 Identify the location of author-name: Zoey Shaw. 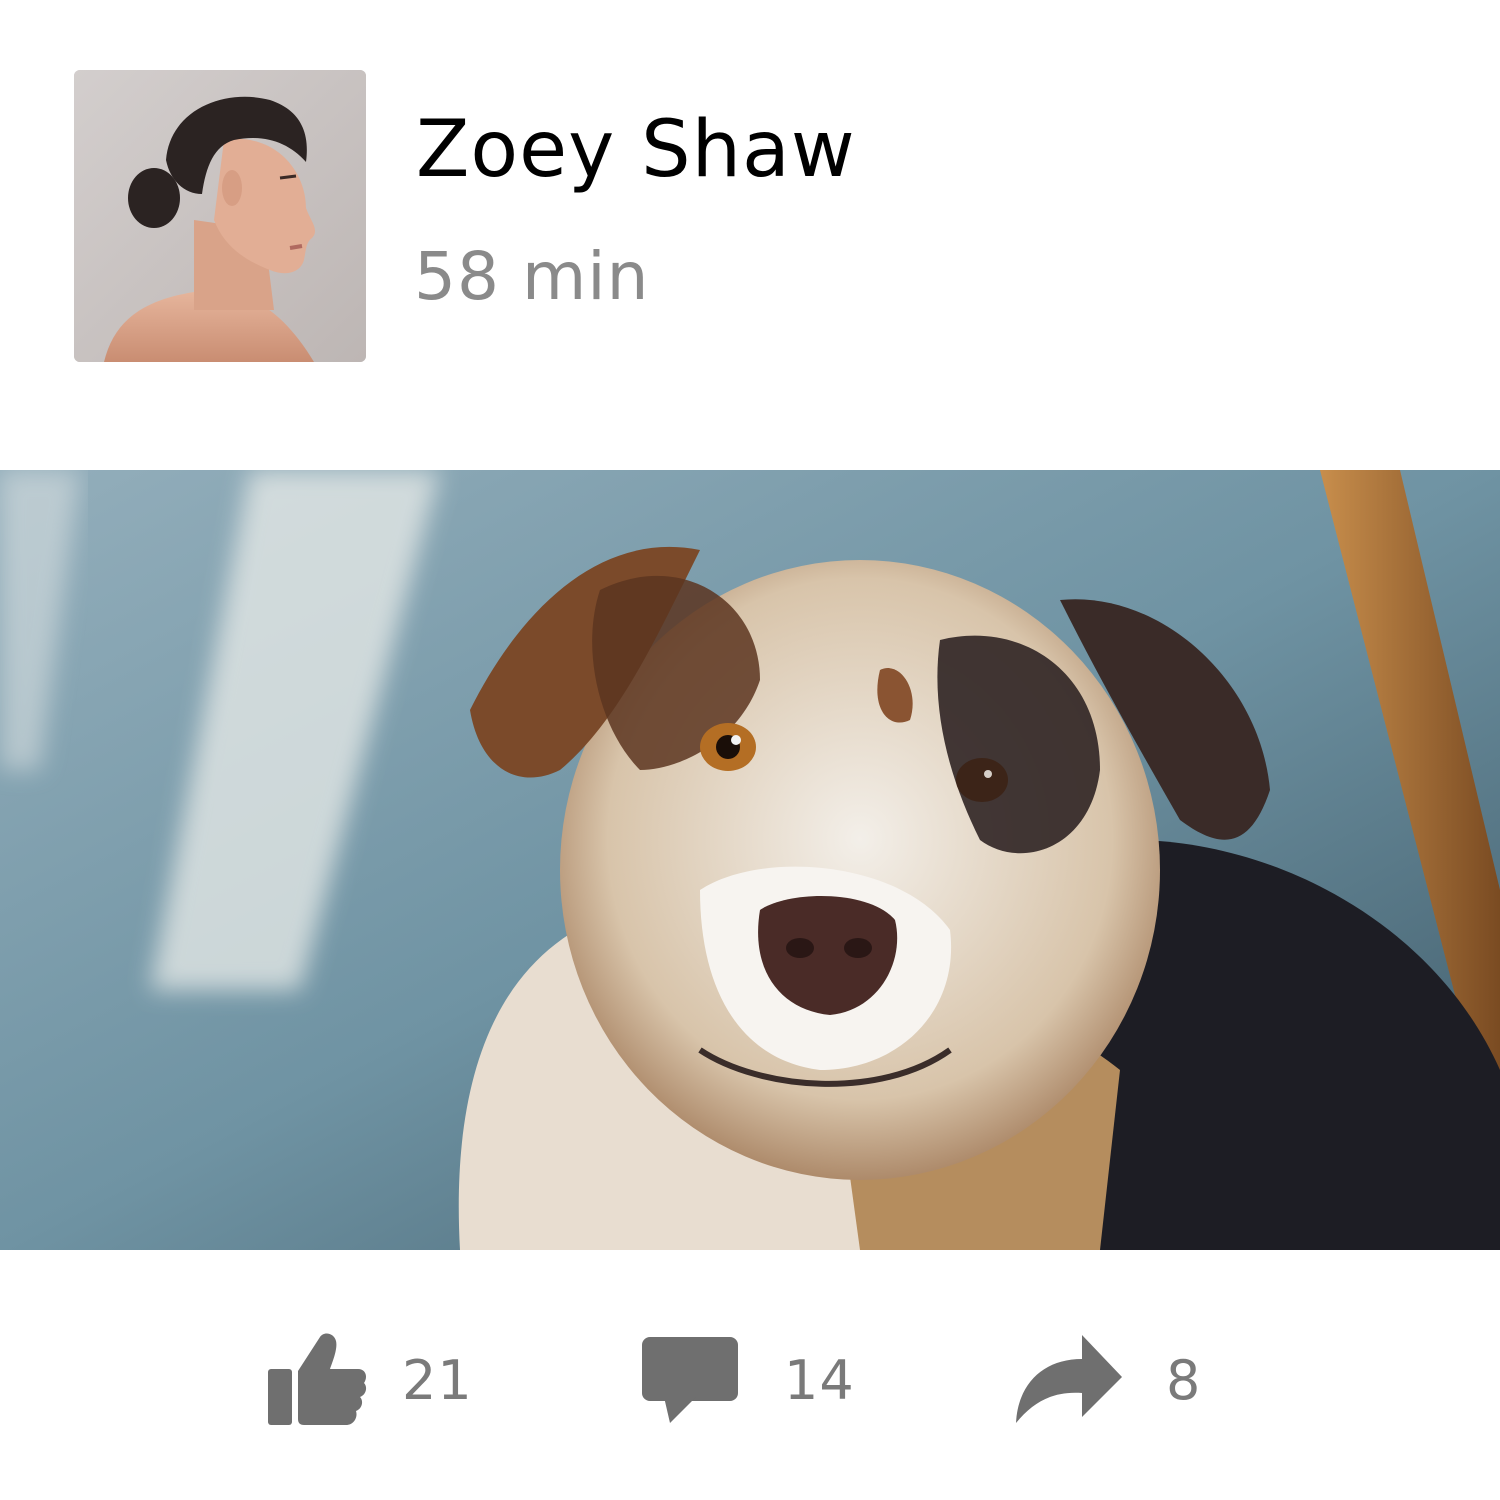
(636, 150).